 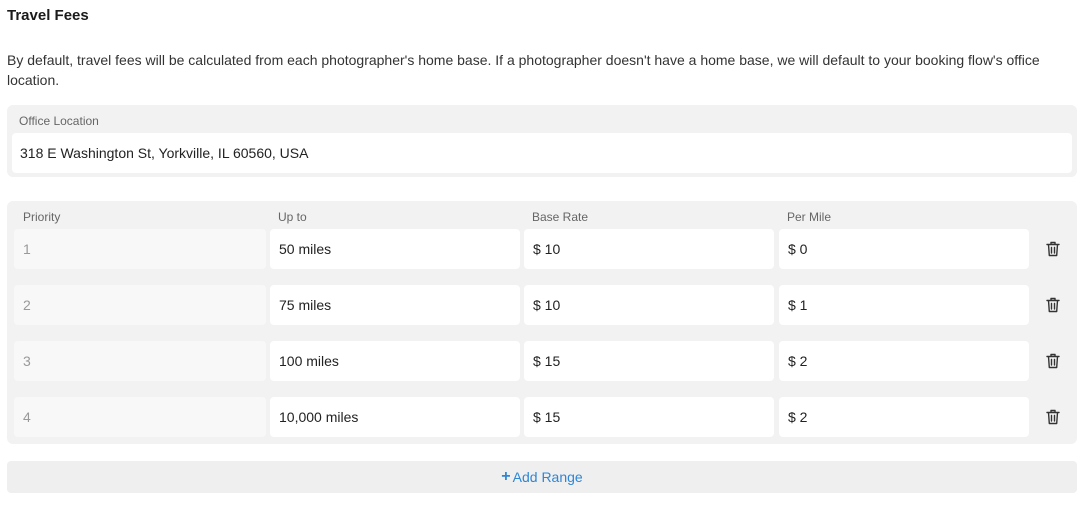 I want to click on plus-icon: +, so click(x=506, y=476).